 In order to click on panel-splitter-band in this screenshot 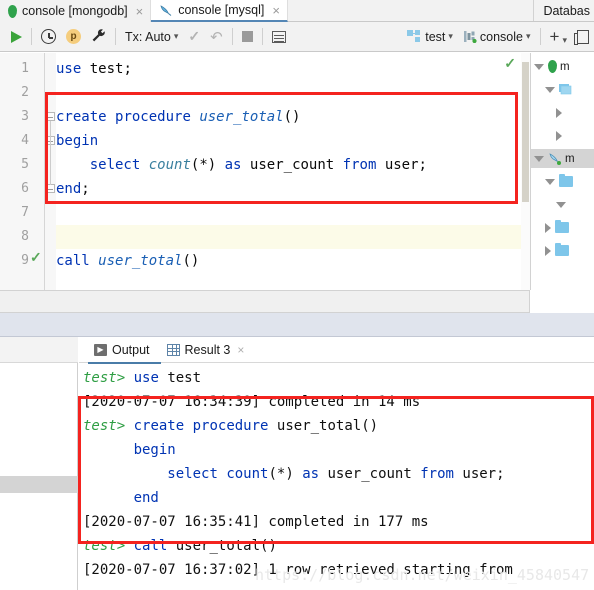, I will do `click(297, 325)`.